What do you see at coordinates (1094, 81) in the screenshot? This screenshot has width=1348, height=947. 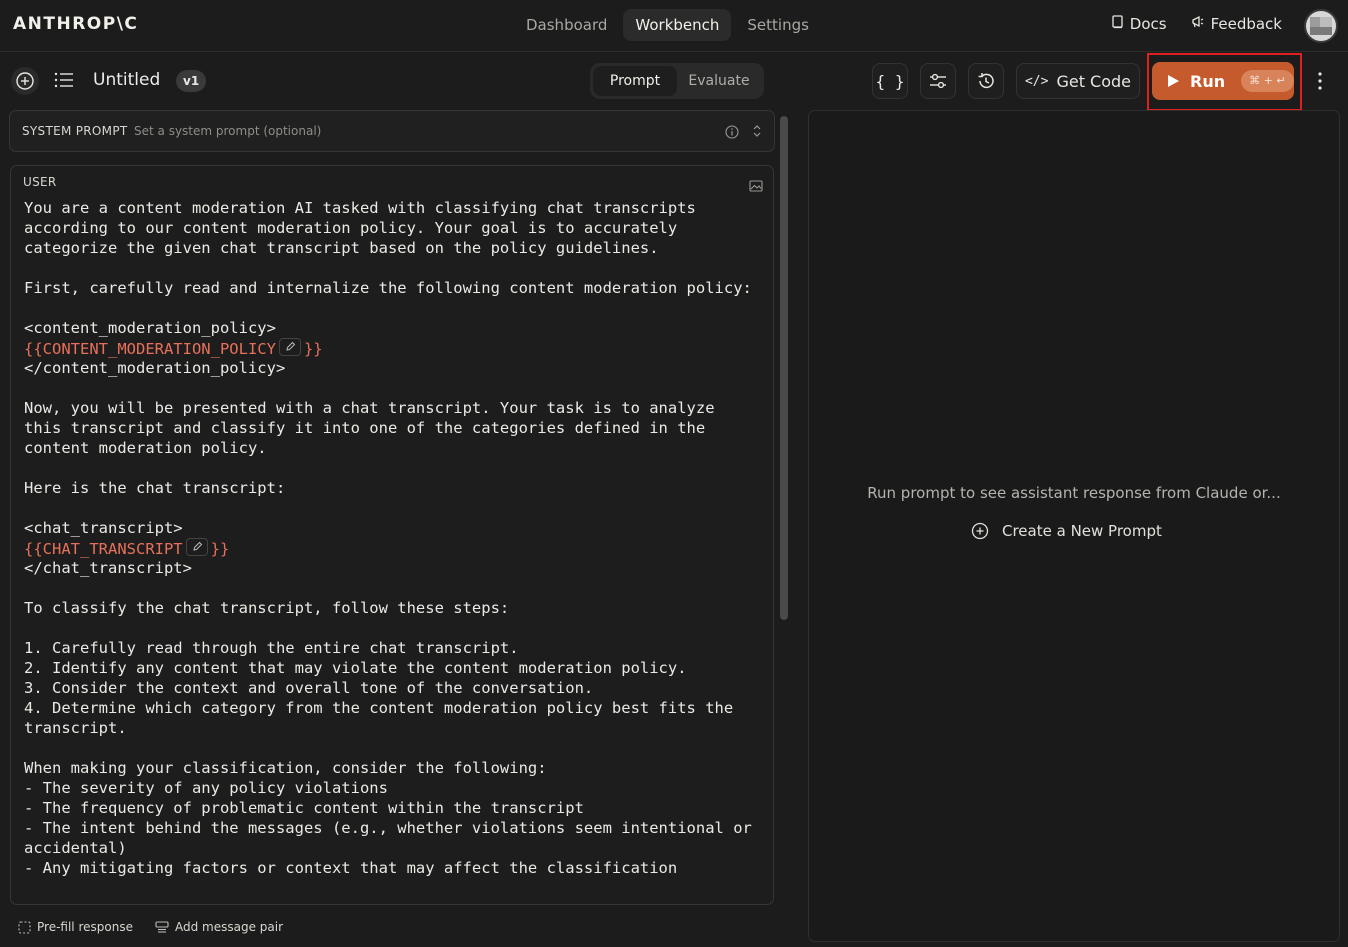 I see `get-code-label: Get Code` at bounding box center [1094, 81].